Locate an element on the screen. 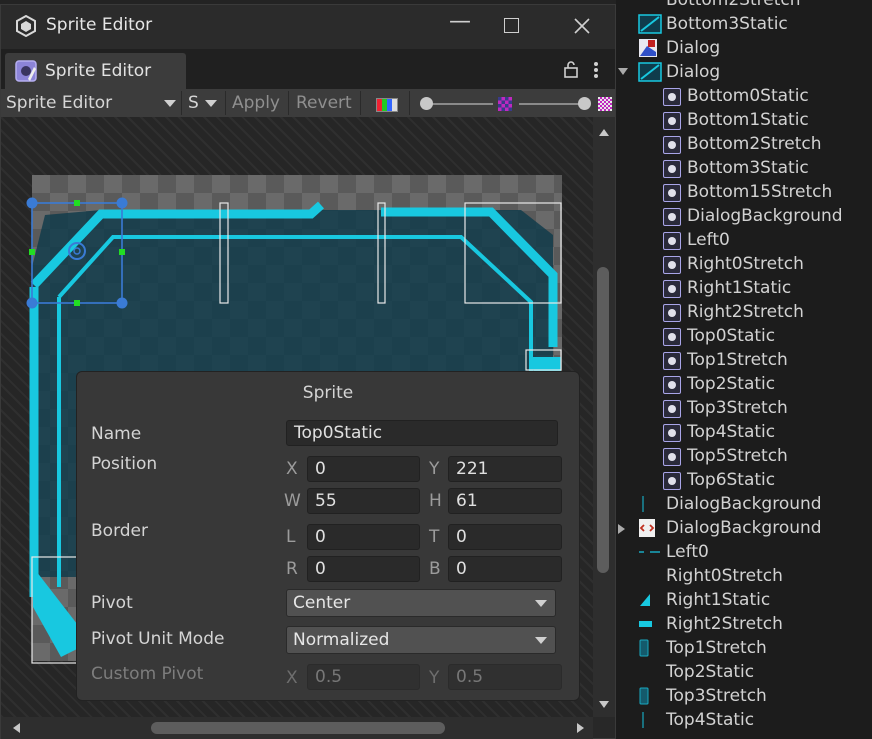 The image size is (872, 739). scroll-down-icon is located at coordinates (604, 704).